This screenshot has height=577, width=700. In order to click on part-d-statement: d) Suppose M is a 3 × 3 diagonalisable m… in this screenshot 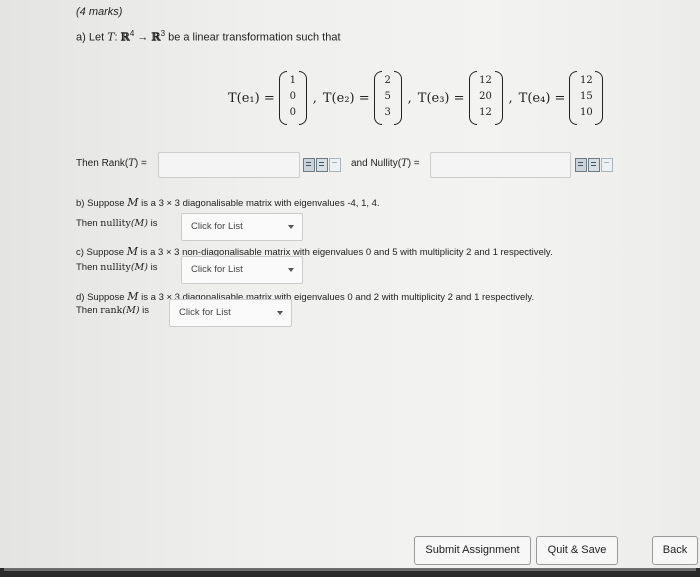, I will do `click(305, 296)`.